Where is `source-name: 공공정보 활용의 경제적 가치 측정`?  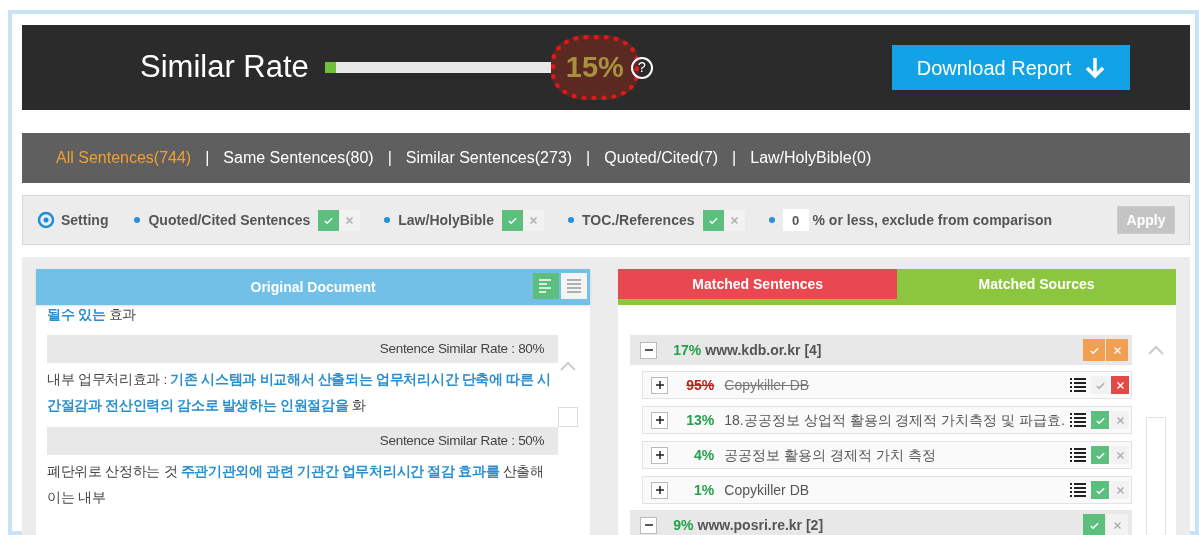
source-name: 공공정보 활용의 경제적 가치 측정 is located at coordinates (830, 455).